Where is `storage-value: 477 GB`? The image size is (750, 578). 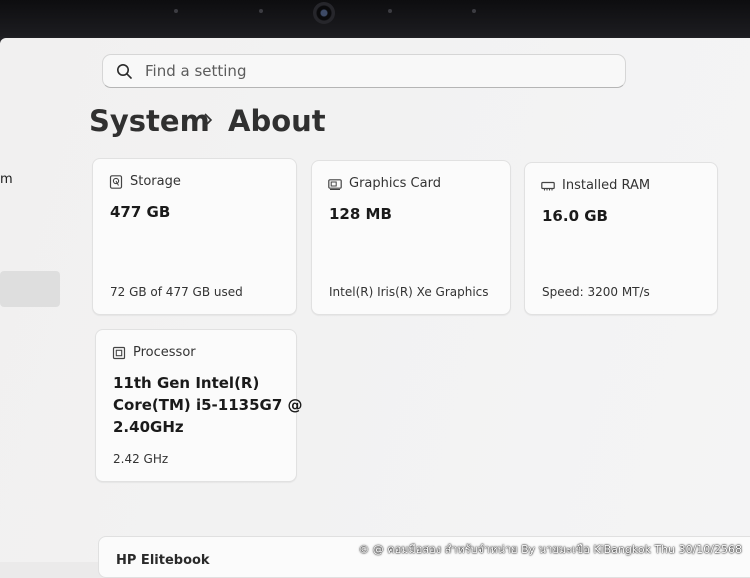
storage-value: 477 GB is located at coordinates (140, 212).